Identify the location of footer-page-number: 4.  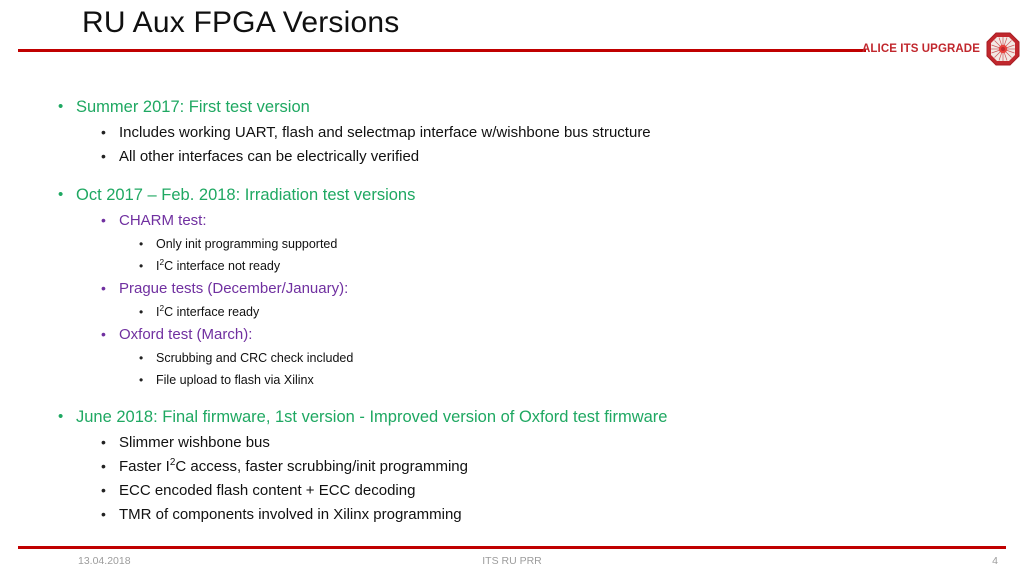
(995, 561).